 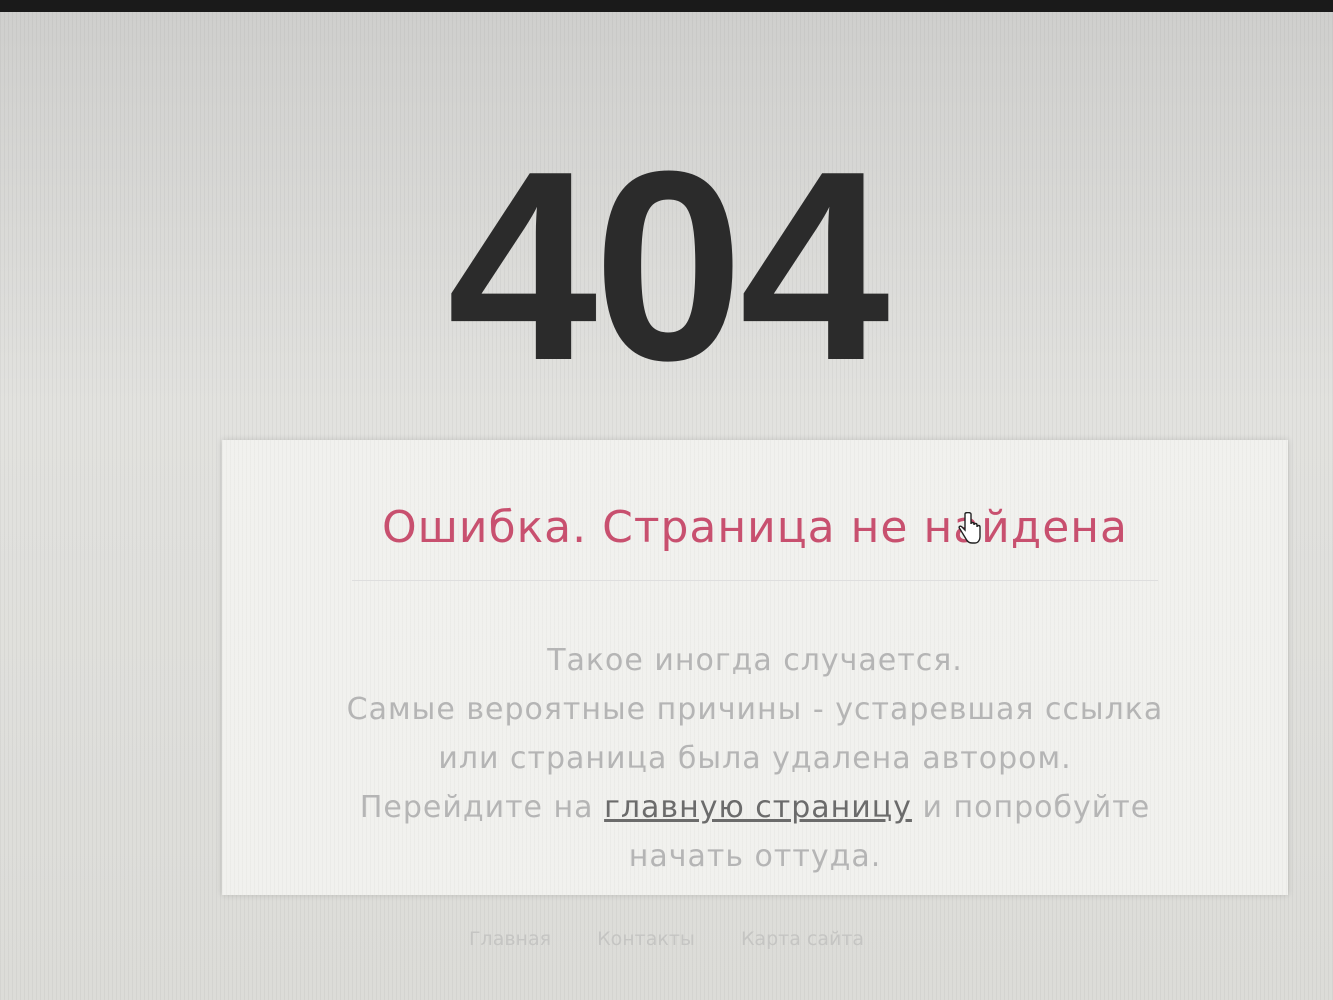 I want to click on message-line-1: Такое иногда случается., so click(x=755, y=660).